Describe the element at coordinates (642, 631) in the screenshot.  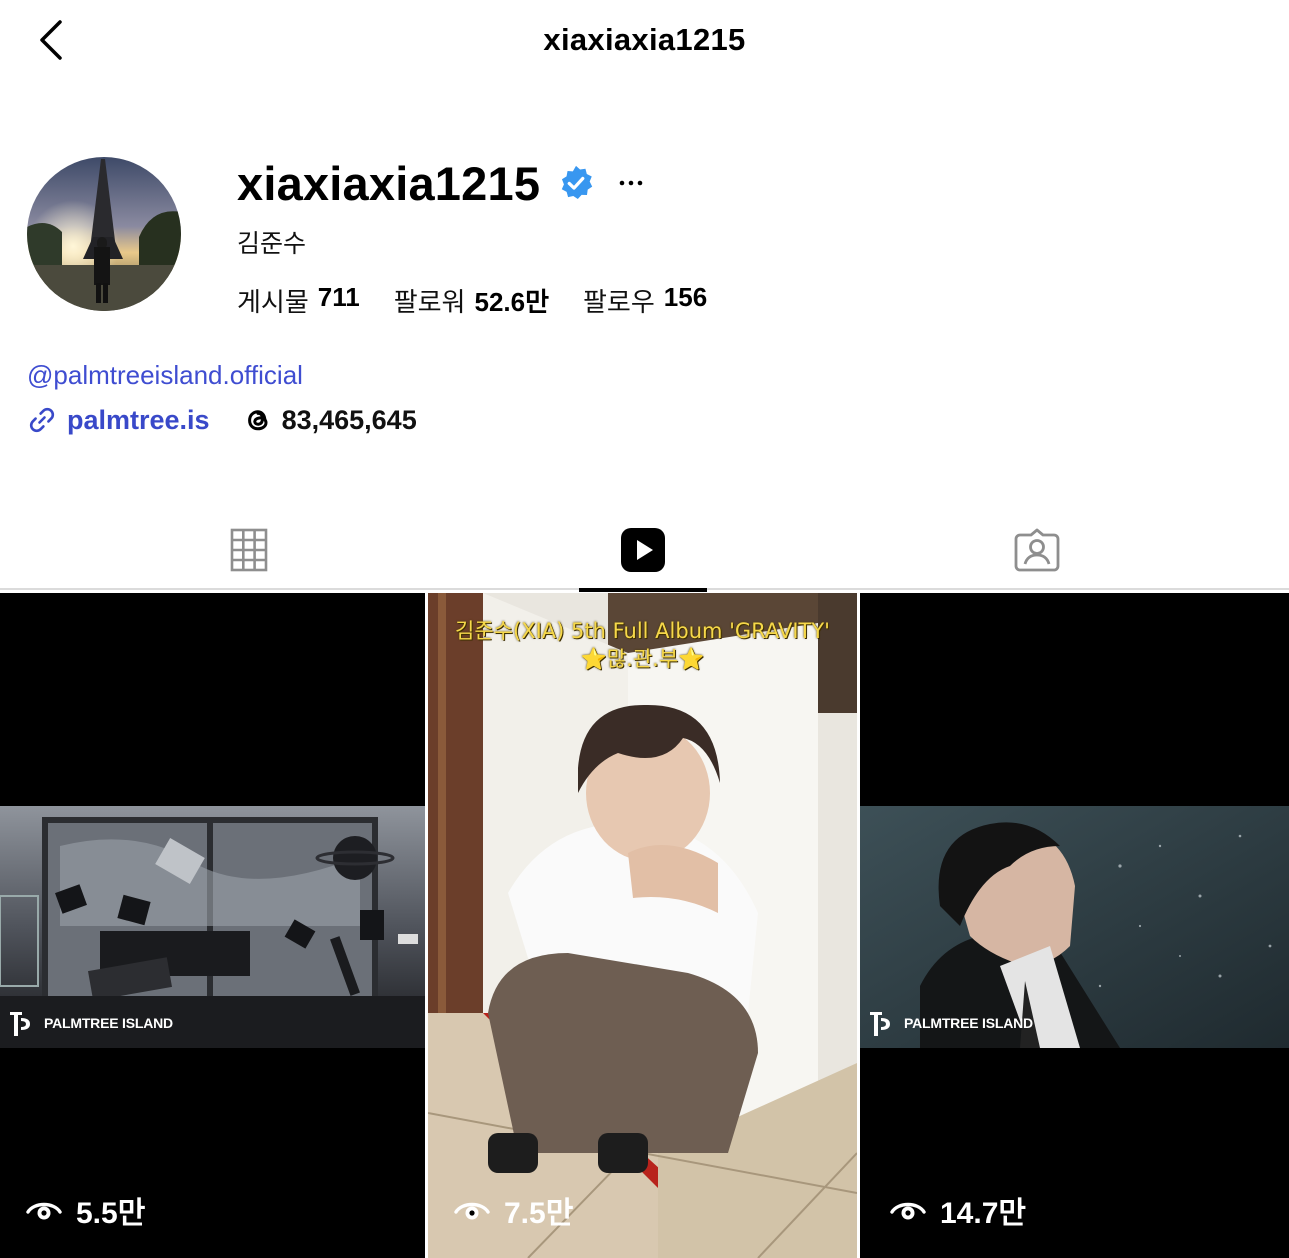
I see `reel-caption-line: 김준수(XIA) 5th Full Album 'GRAVITY'` at that location.